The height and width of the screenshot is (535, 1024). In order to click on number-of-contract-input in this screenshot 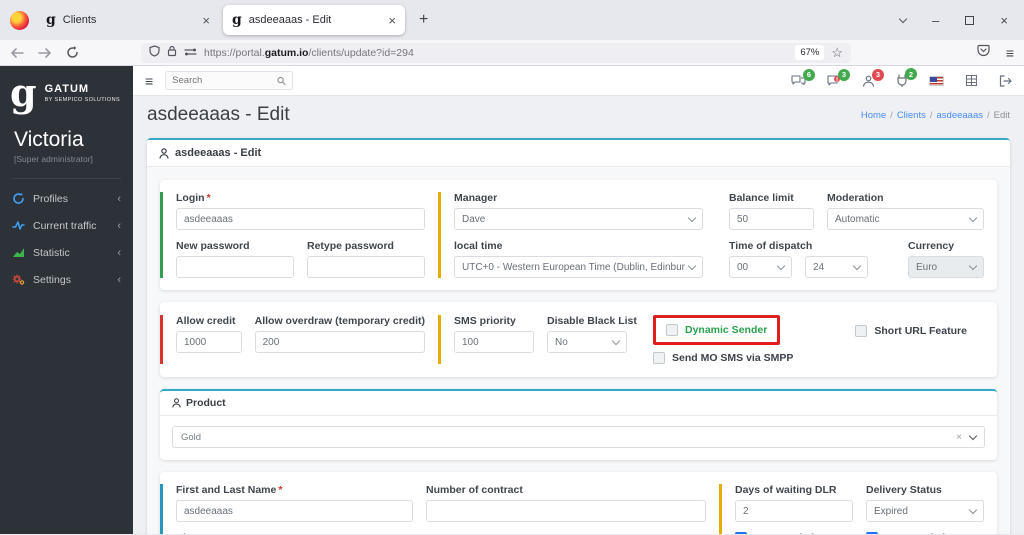, I will do `click(566, 511)`.